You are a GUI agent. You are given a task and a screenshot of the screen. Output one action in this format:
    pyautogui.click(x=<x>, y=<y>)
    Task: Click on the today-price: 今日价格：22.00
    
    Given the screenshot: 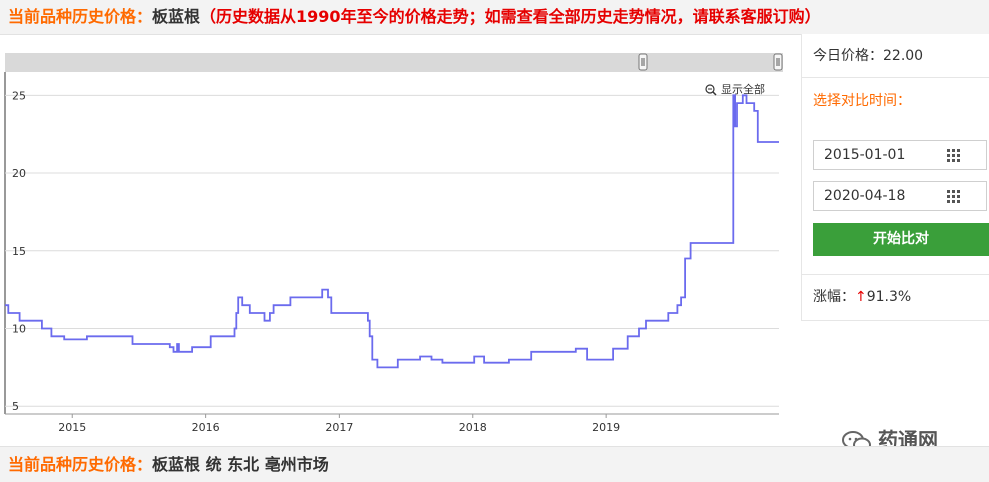 What is the action you would take?
    pyautogui.click(x=895, y=56)
    